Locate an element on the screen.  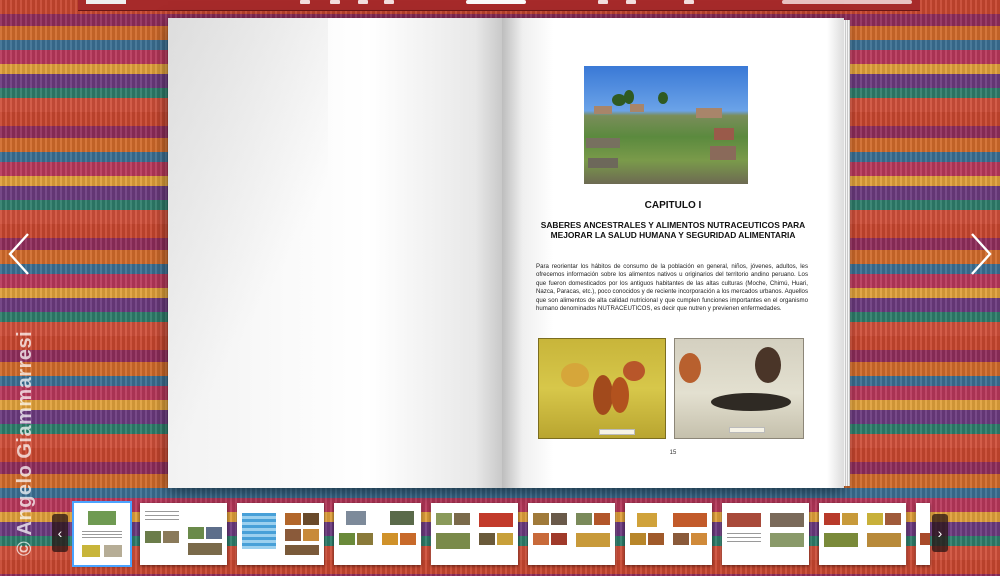
chevron-right-icon is located at coordinates (981, 254).